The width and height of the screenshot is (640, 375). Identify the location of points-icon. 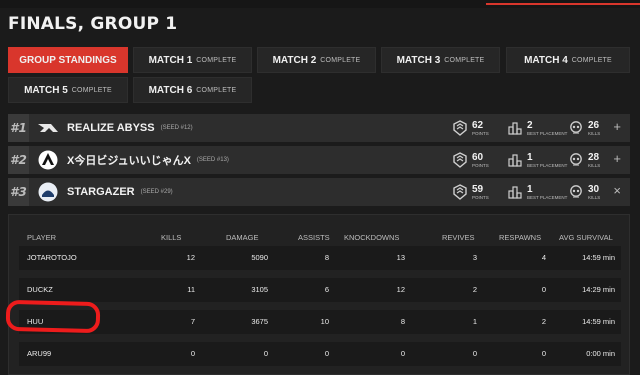
(460, 192).